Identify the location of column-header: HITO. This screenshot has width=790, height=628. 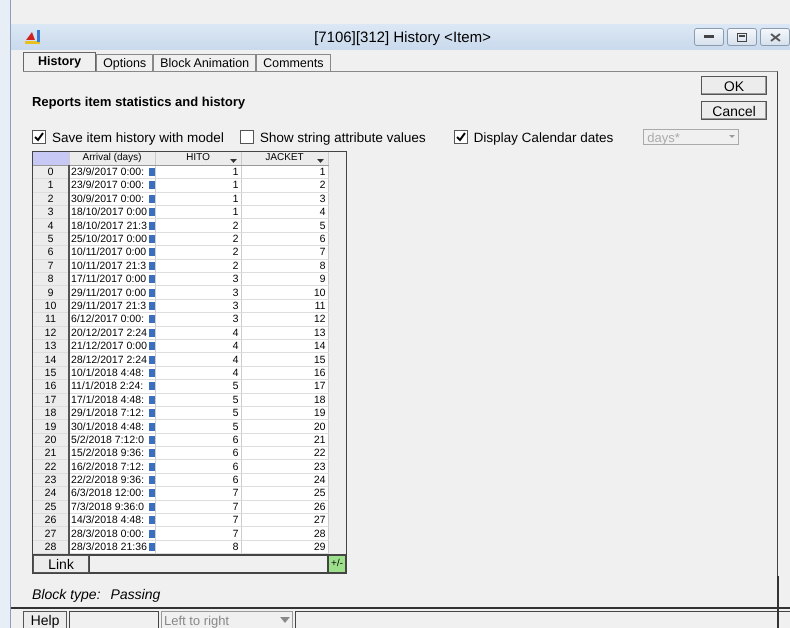
(198, 159).